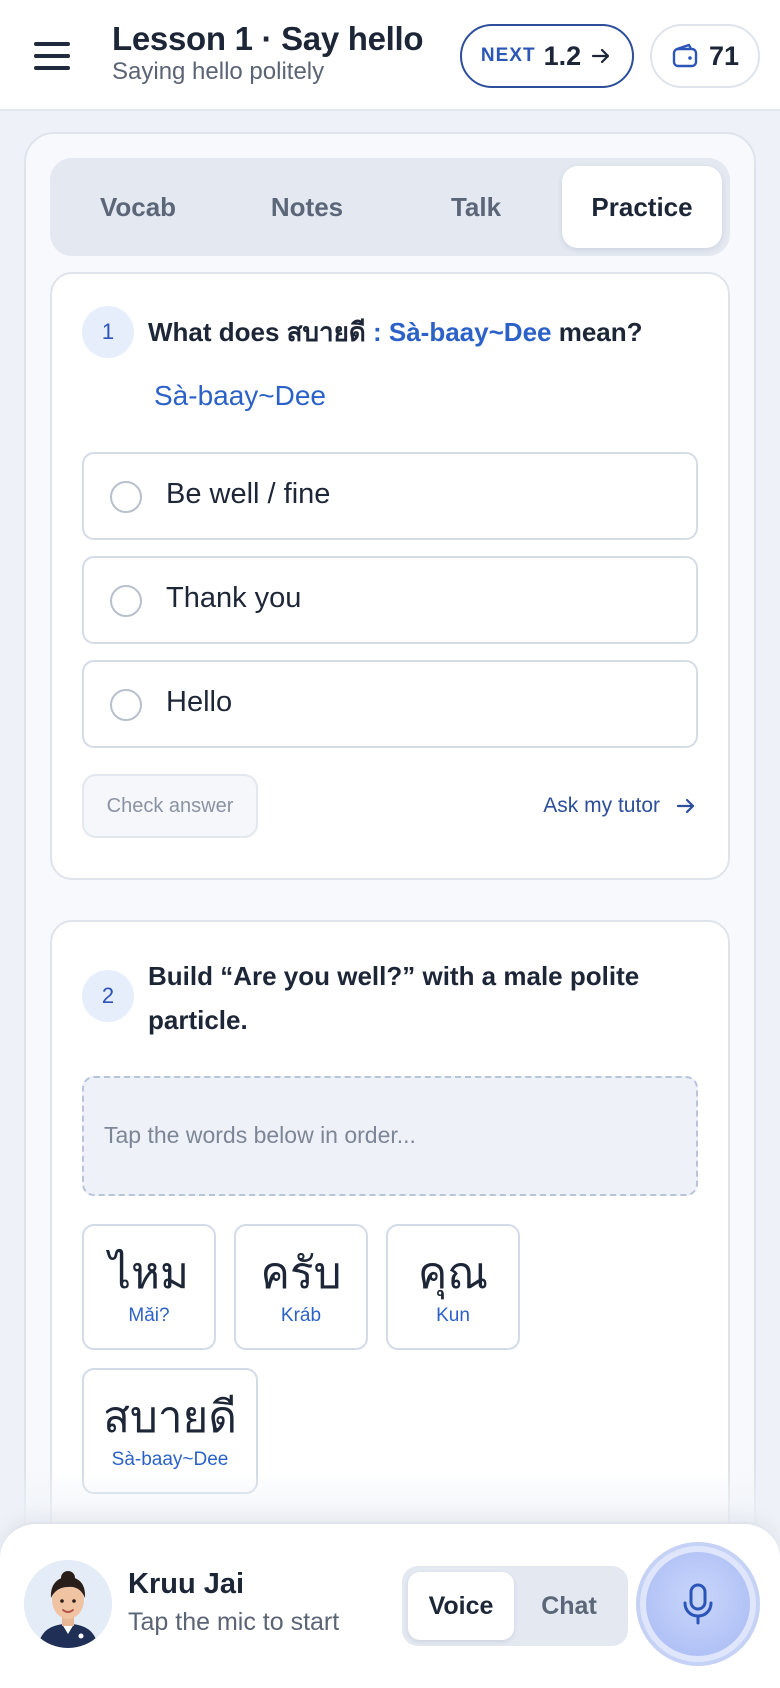 The image size is (780, 1688). Describe the element at coordinates (170, 1459) in the screenshot. I see `chip-romanization: Sà-baay~Dee` at that location.